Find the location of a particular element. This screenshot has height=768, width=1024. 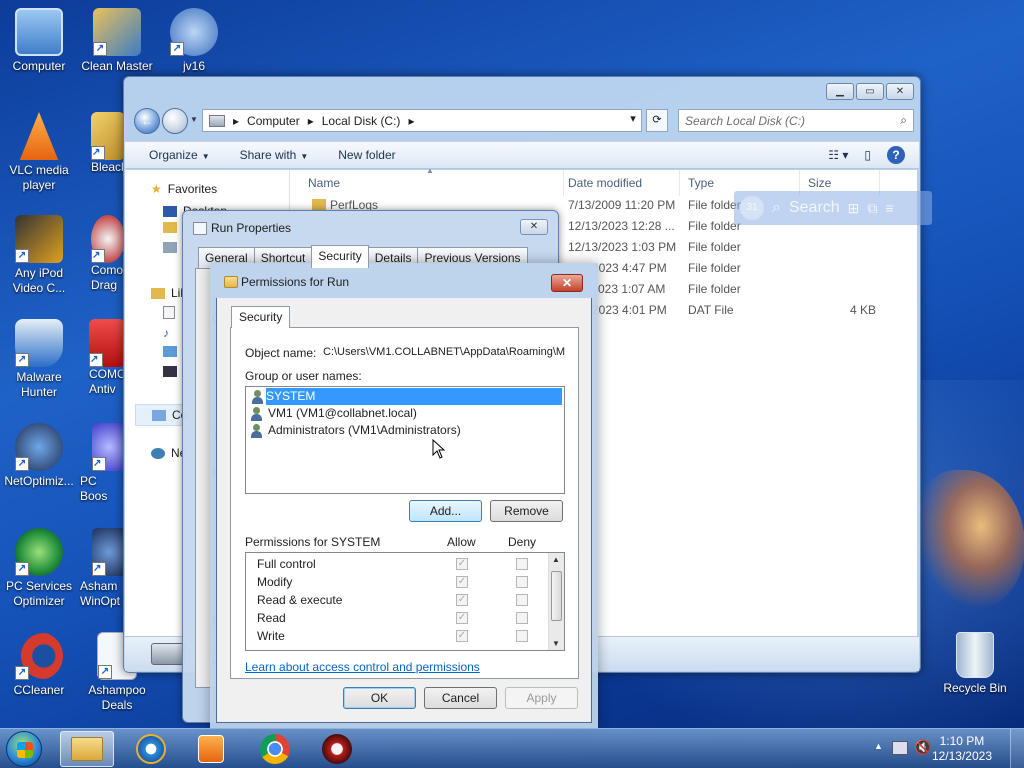

remove-button: Remove is located at coordinates (526, 511).